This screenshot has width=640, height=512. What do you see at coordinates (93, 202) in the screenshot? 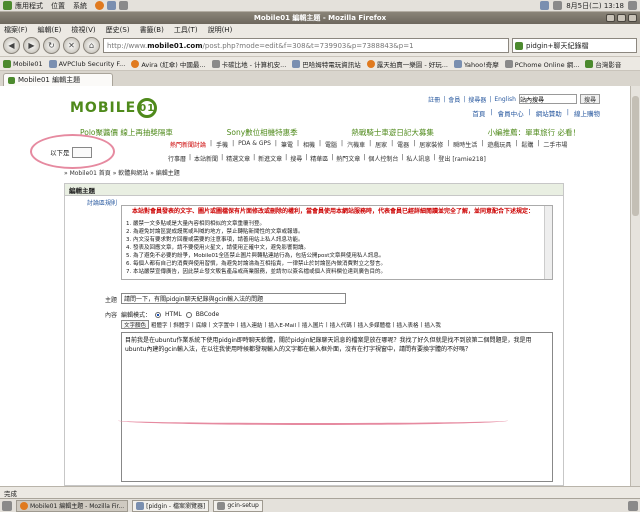
I see `rules-label: 討論區規則` at bounding box center [93, 202].